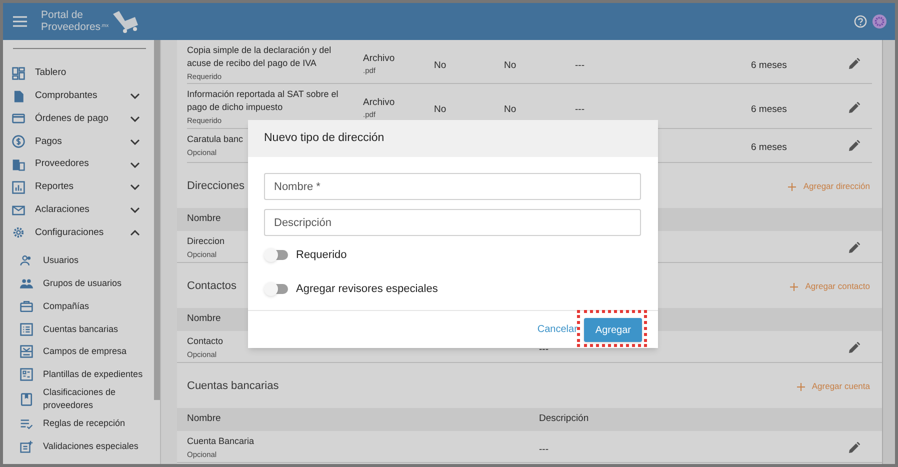  What do you see at coordinates (78, 446) in the screenshot?
I see `sidebar-item: Validaciones especiales` at bounding box center [78, 446].